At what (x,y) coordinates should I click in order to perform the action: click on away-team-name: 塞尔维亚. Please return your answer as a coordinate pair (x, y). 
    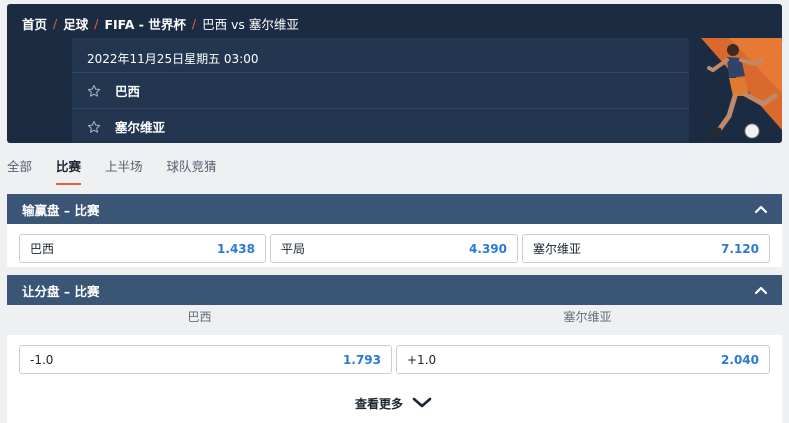
    Looking at the image, I should click on (140, 127).